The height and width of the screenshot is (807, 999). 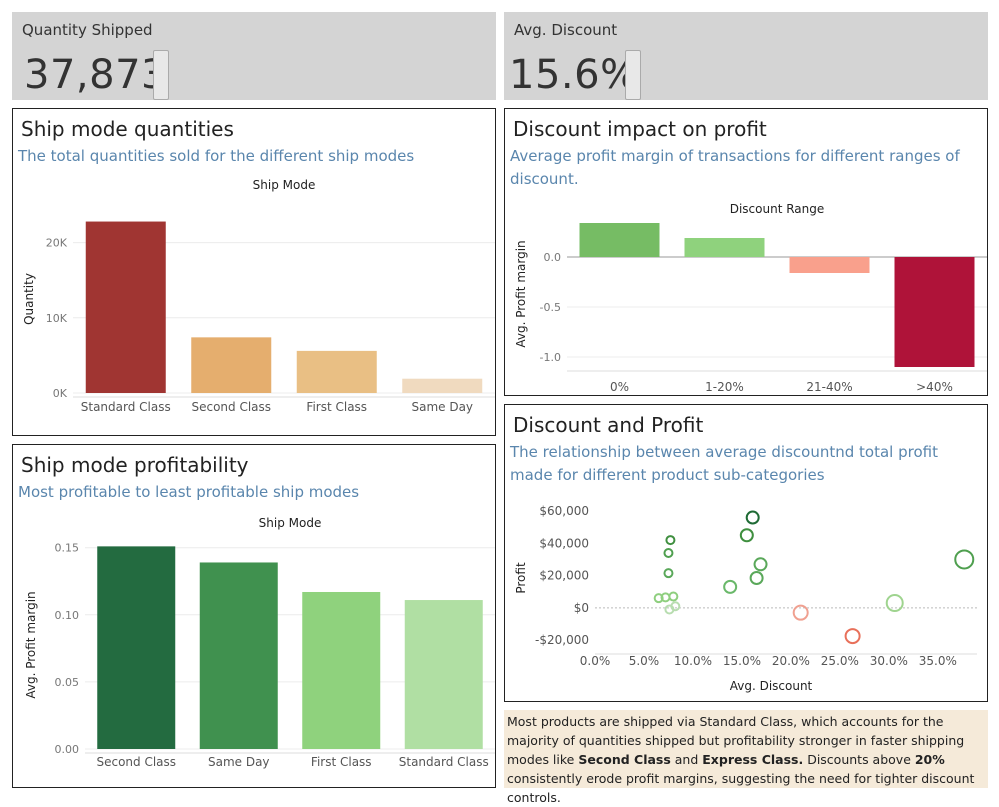 I want to click on x-tick-label: 35.0%, so click(x=938, y=661).